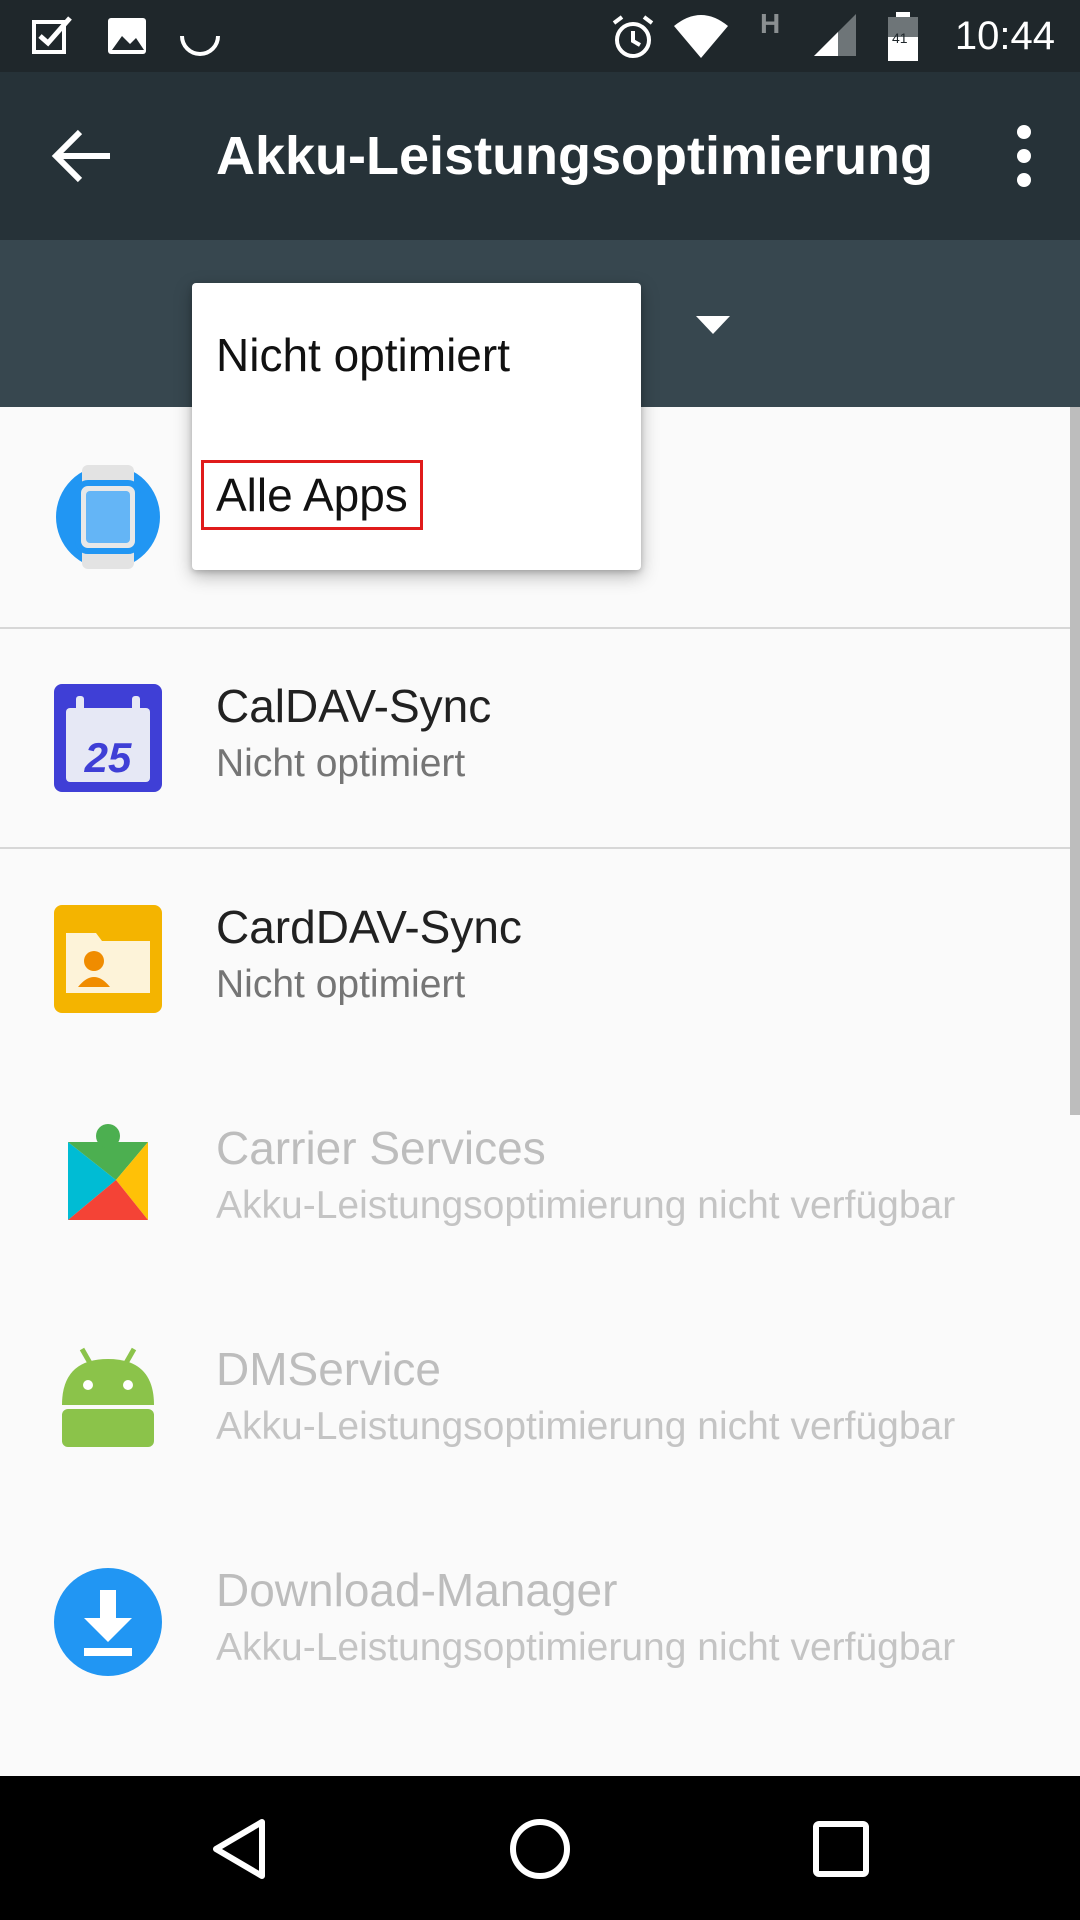  What do you see at coordinates (416, 426) in the screenshot?
I see `filter-dropdown-menu: Nicht optimiert Alle Apps` at bounding box center [416, 426].